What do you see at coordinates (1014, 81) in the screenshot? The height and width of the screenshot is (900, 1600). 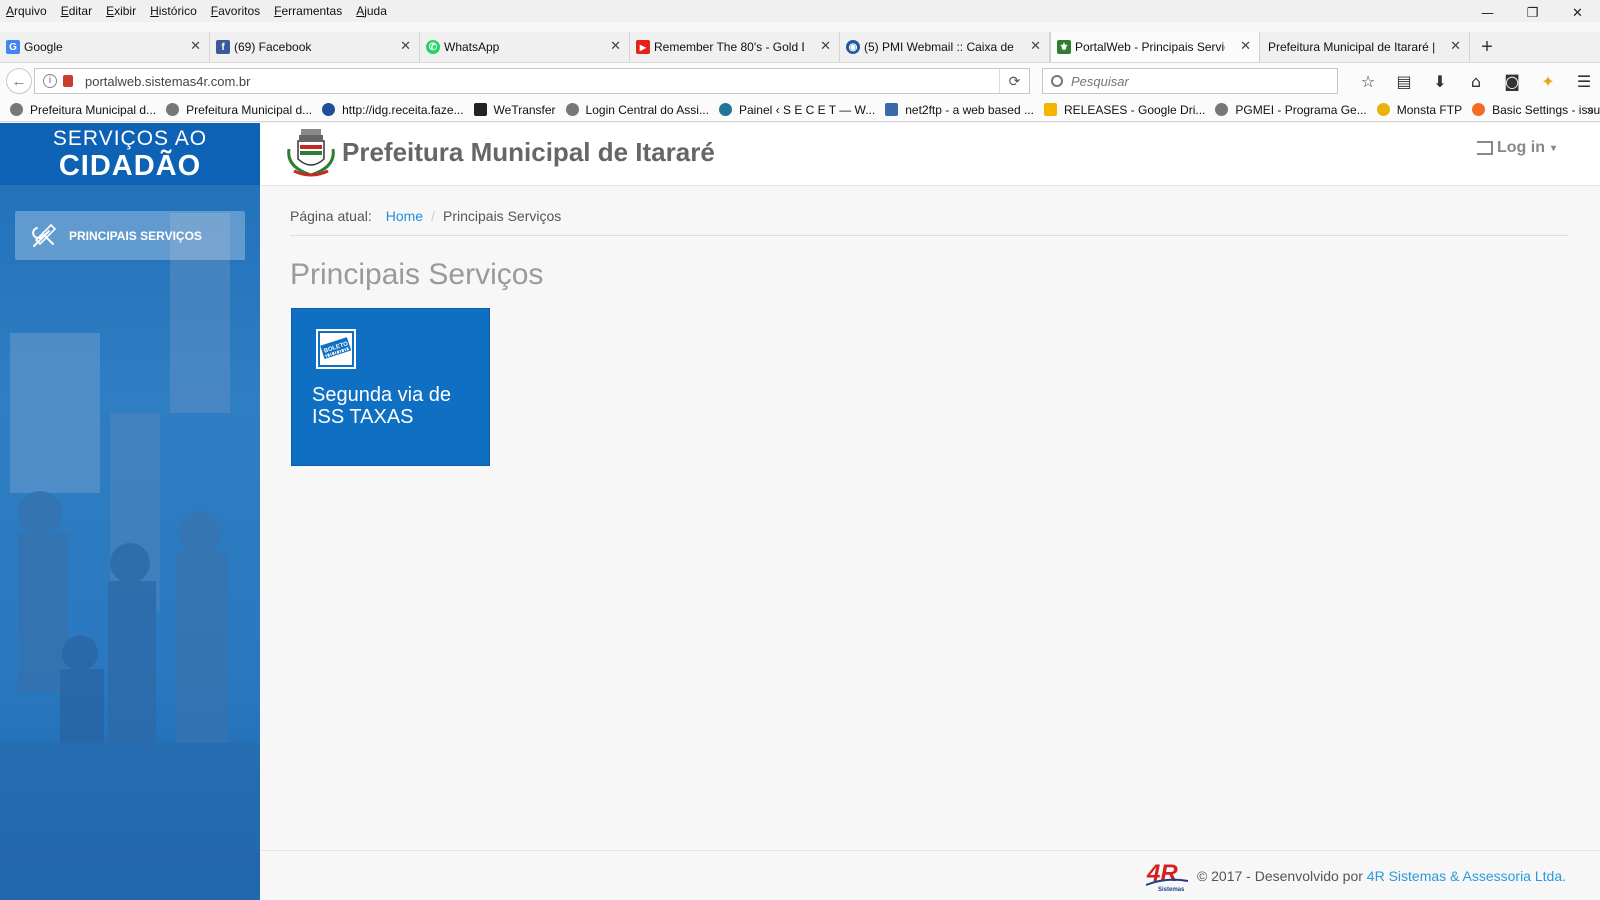 I see `reload-button: ⟳` at bounding box center [1014, 81].